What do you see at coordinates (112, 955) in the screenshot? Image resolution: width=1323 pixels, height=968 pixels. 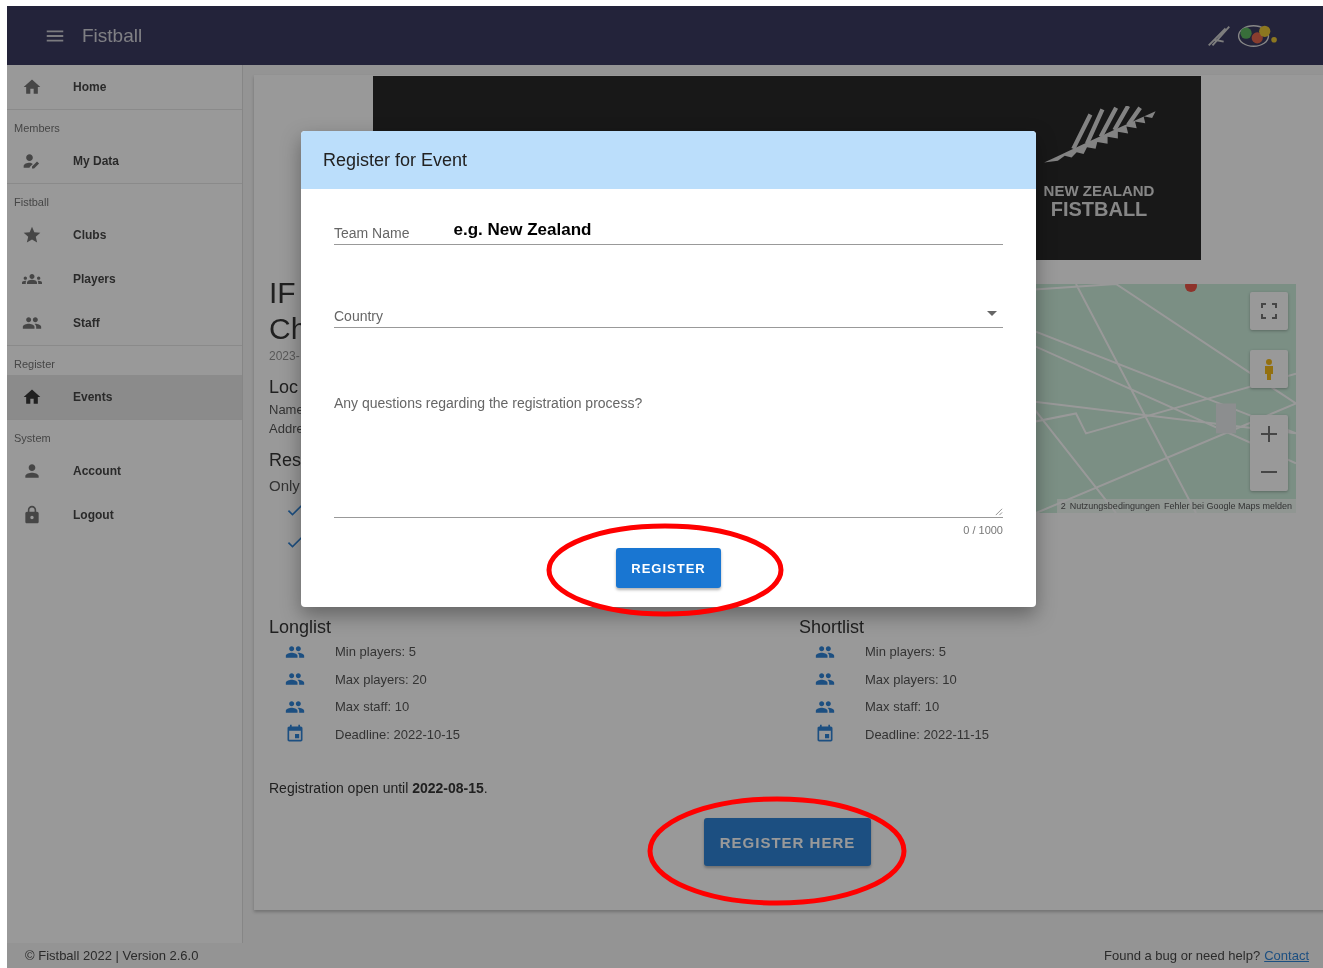 I see `copyright-text: © Fistball 2022 | Version 2.6.0` at bounding box center [112, 955].